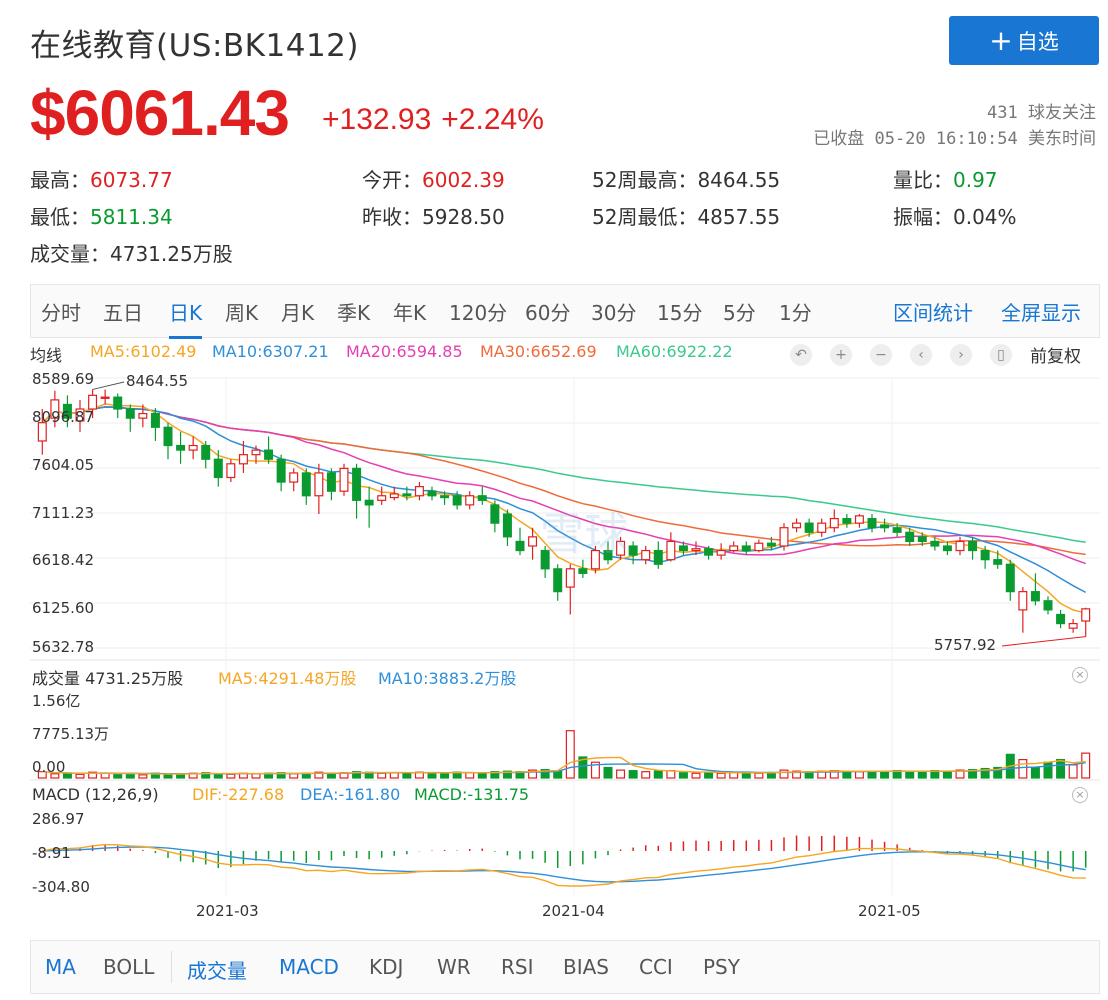 This screenshot has height=1000, width=1108. What do you see at coordinates (721, 967) in the screenshot?
I see `indicator-tab-psy: PSY` at bounding box center [721, 967].